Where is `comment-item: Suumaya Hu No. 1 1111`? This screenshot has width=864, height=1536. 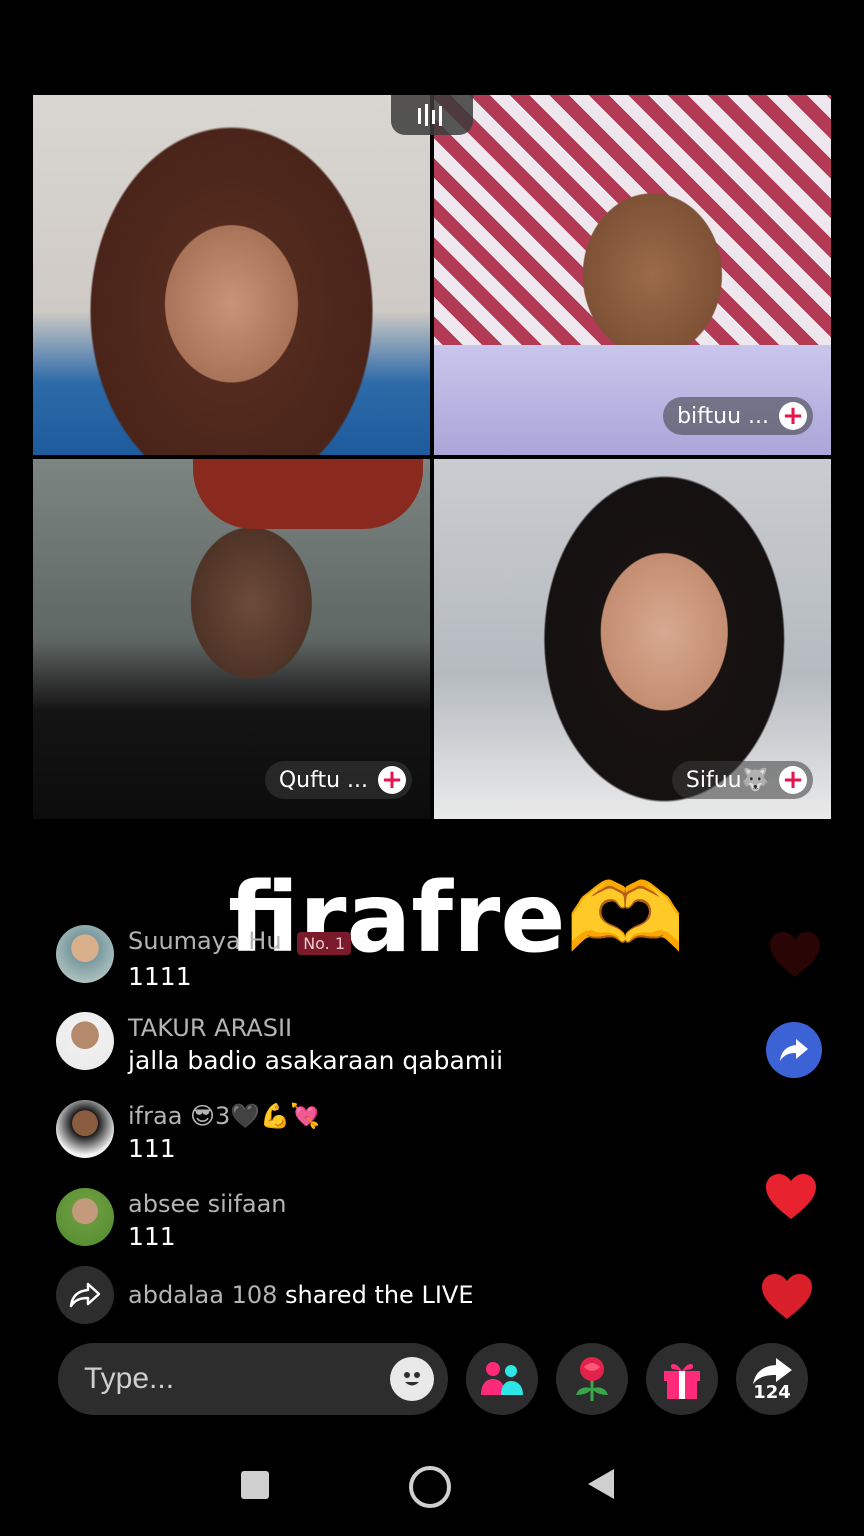
comment-item: Suumaya Hu No. 1 1111 is located at coordinates (204, 959).